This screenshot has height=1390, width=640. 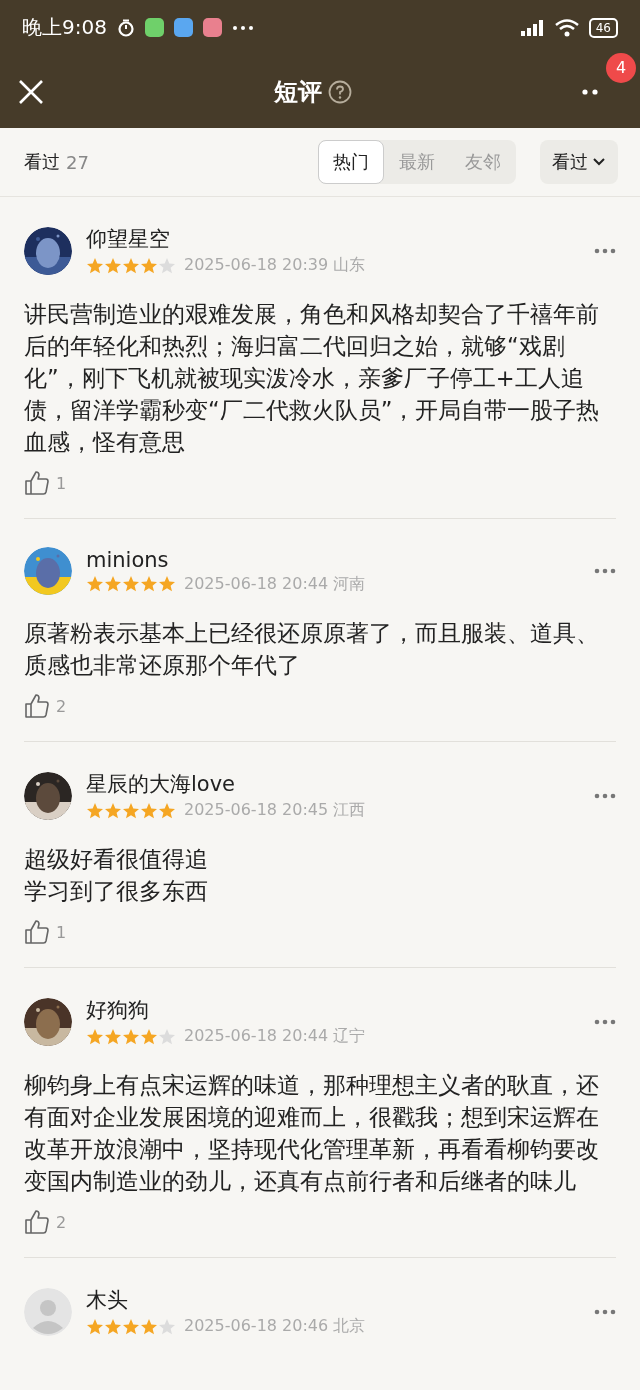 I want to click on review-text: 讲民营制造业的艰难发展，角色和风格却契合了千禧年前后的年轻化和热烈；海归富二代回归之始，就够“戏剧化”，刚下飞机就被现实泼冷水，亲爹厂子停工+工人追债，留洋学霸秒变“厂二代救火队员”，开局自带一股子热血感，怪有意思, so click(x=312, y=378).